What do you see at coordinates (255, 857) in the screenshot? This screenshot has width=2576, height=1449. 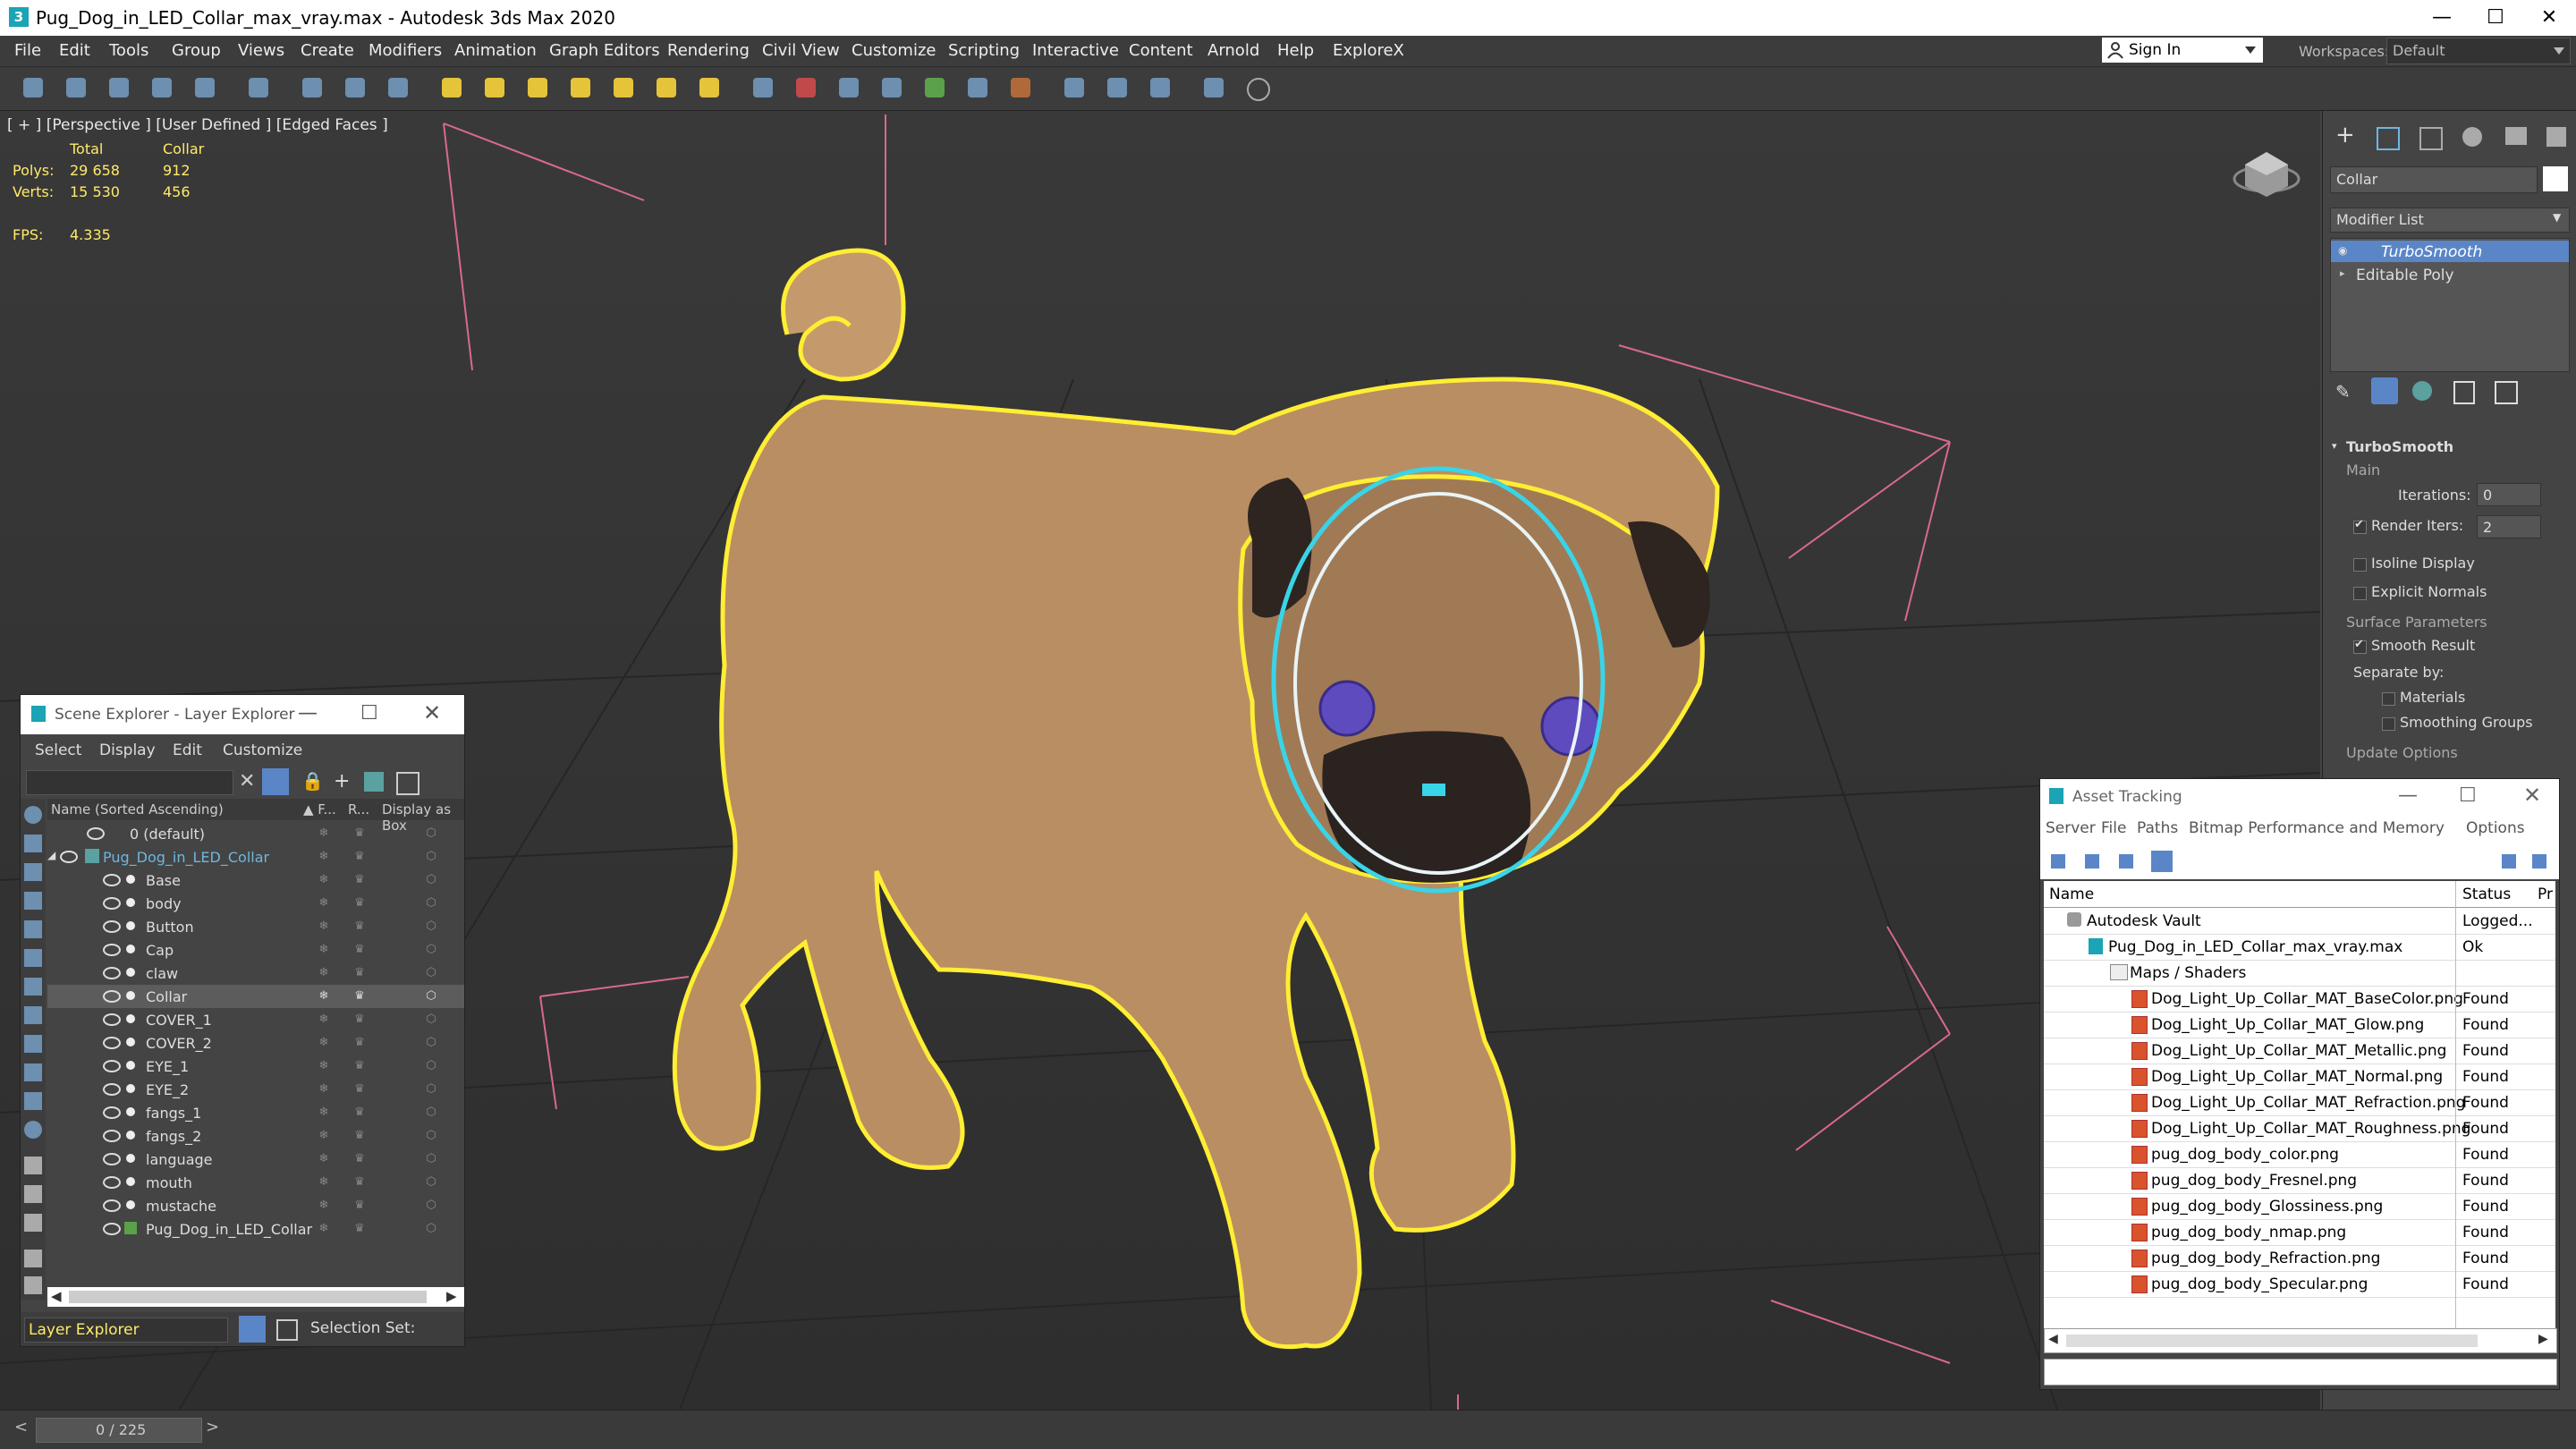 I see `tree-row: ◢ Pug_Dog_in_LED_Collar ❄ ♛ ⬡` at bounding box center [255, 857].